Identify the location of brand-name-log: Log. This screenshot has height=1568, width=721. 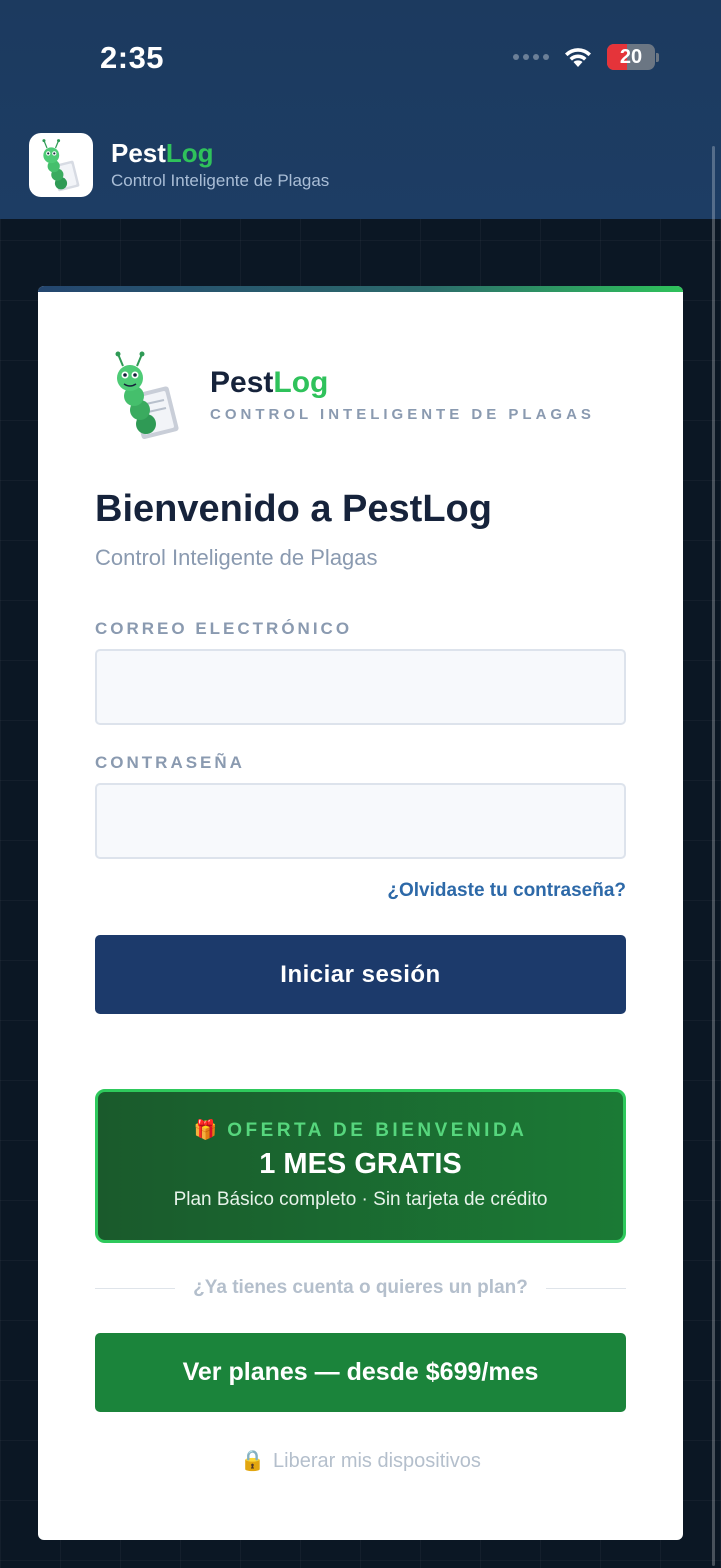
(301, 382).